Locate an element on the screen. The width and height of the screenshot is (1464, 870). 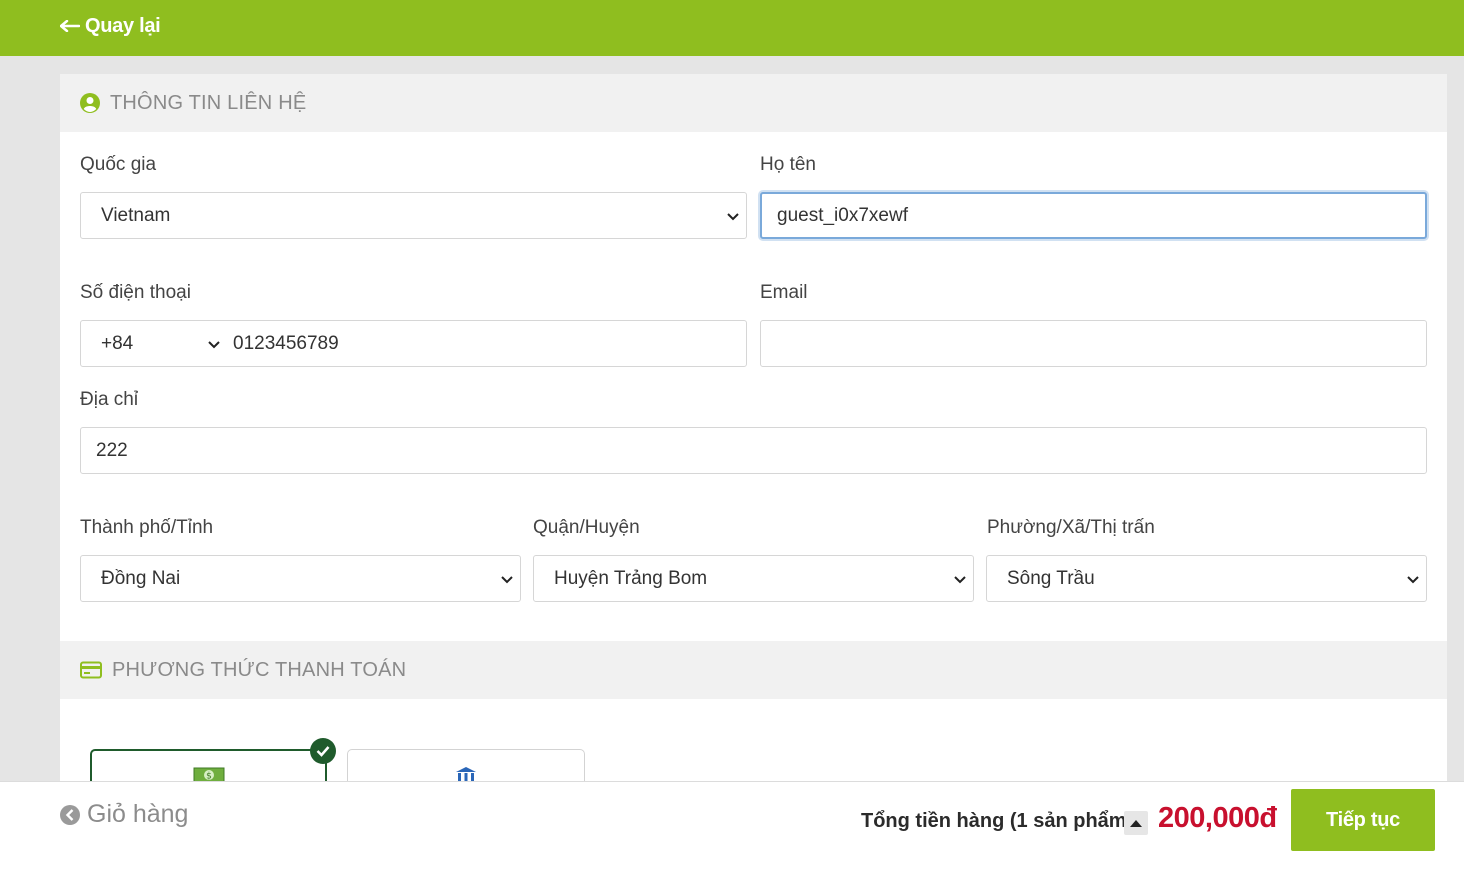
province-label: Thành phố/Tỉnh is located at coordinates (147, 527).